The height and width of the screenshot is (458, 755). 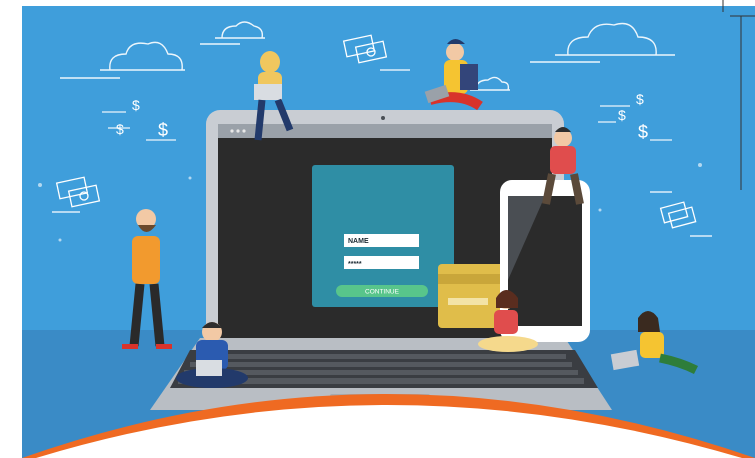 What do you see at coordinates (355, 264) in the screenshot?
I see `password-field-mask: *****` at bounding box center [355, 264].